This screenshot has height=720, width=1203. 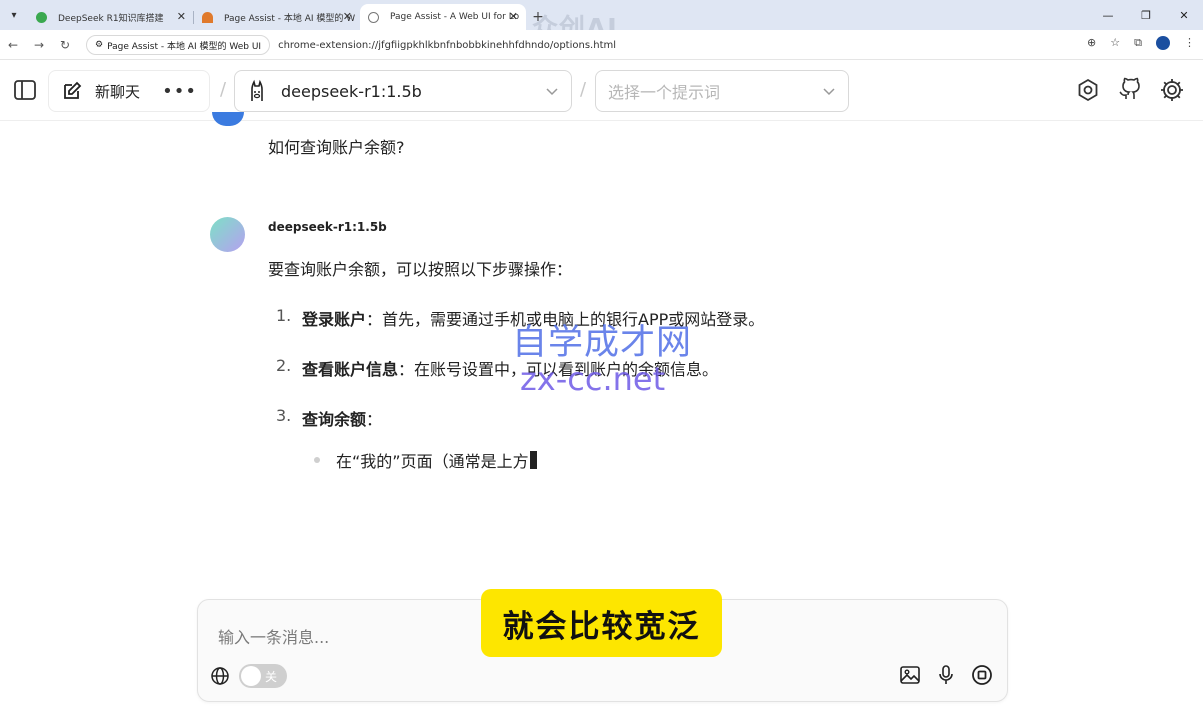 I want to click on model-name: deepseek-r1:1.5b, so click(x=351, y=91).